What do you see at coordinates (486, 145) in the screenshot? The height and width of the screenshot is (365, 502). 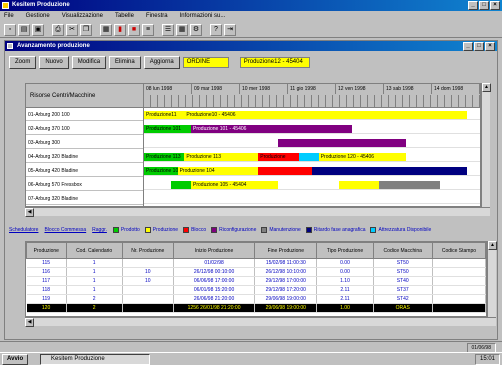 I see `gantt-vertical-scrollbar: ▲` at bounding box center [486, 145].